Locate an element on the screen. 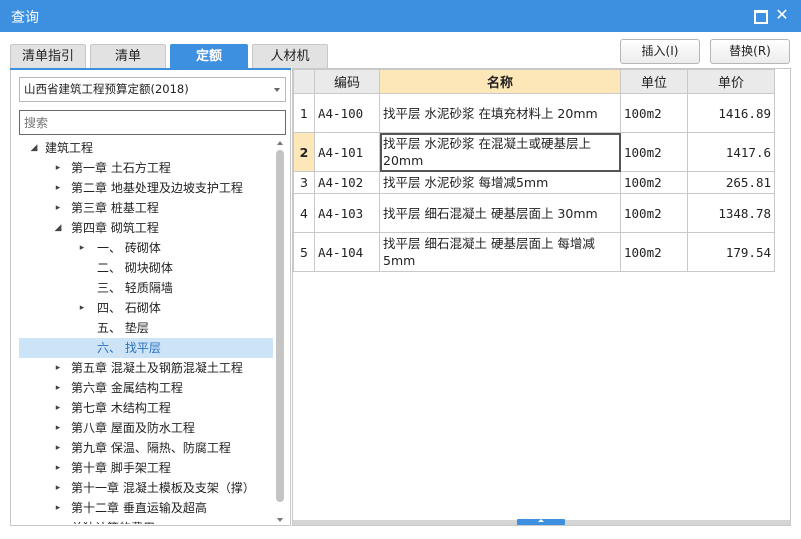 The width and height of the screenshot is (801, 539). tree-item: 二、 砌块砌体 is located at coordinates (146, 268).